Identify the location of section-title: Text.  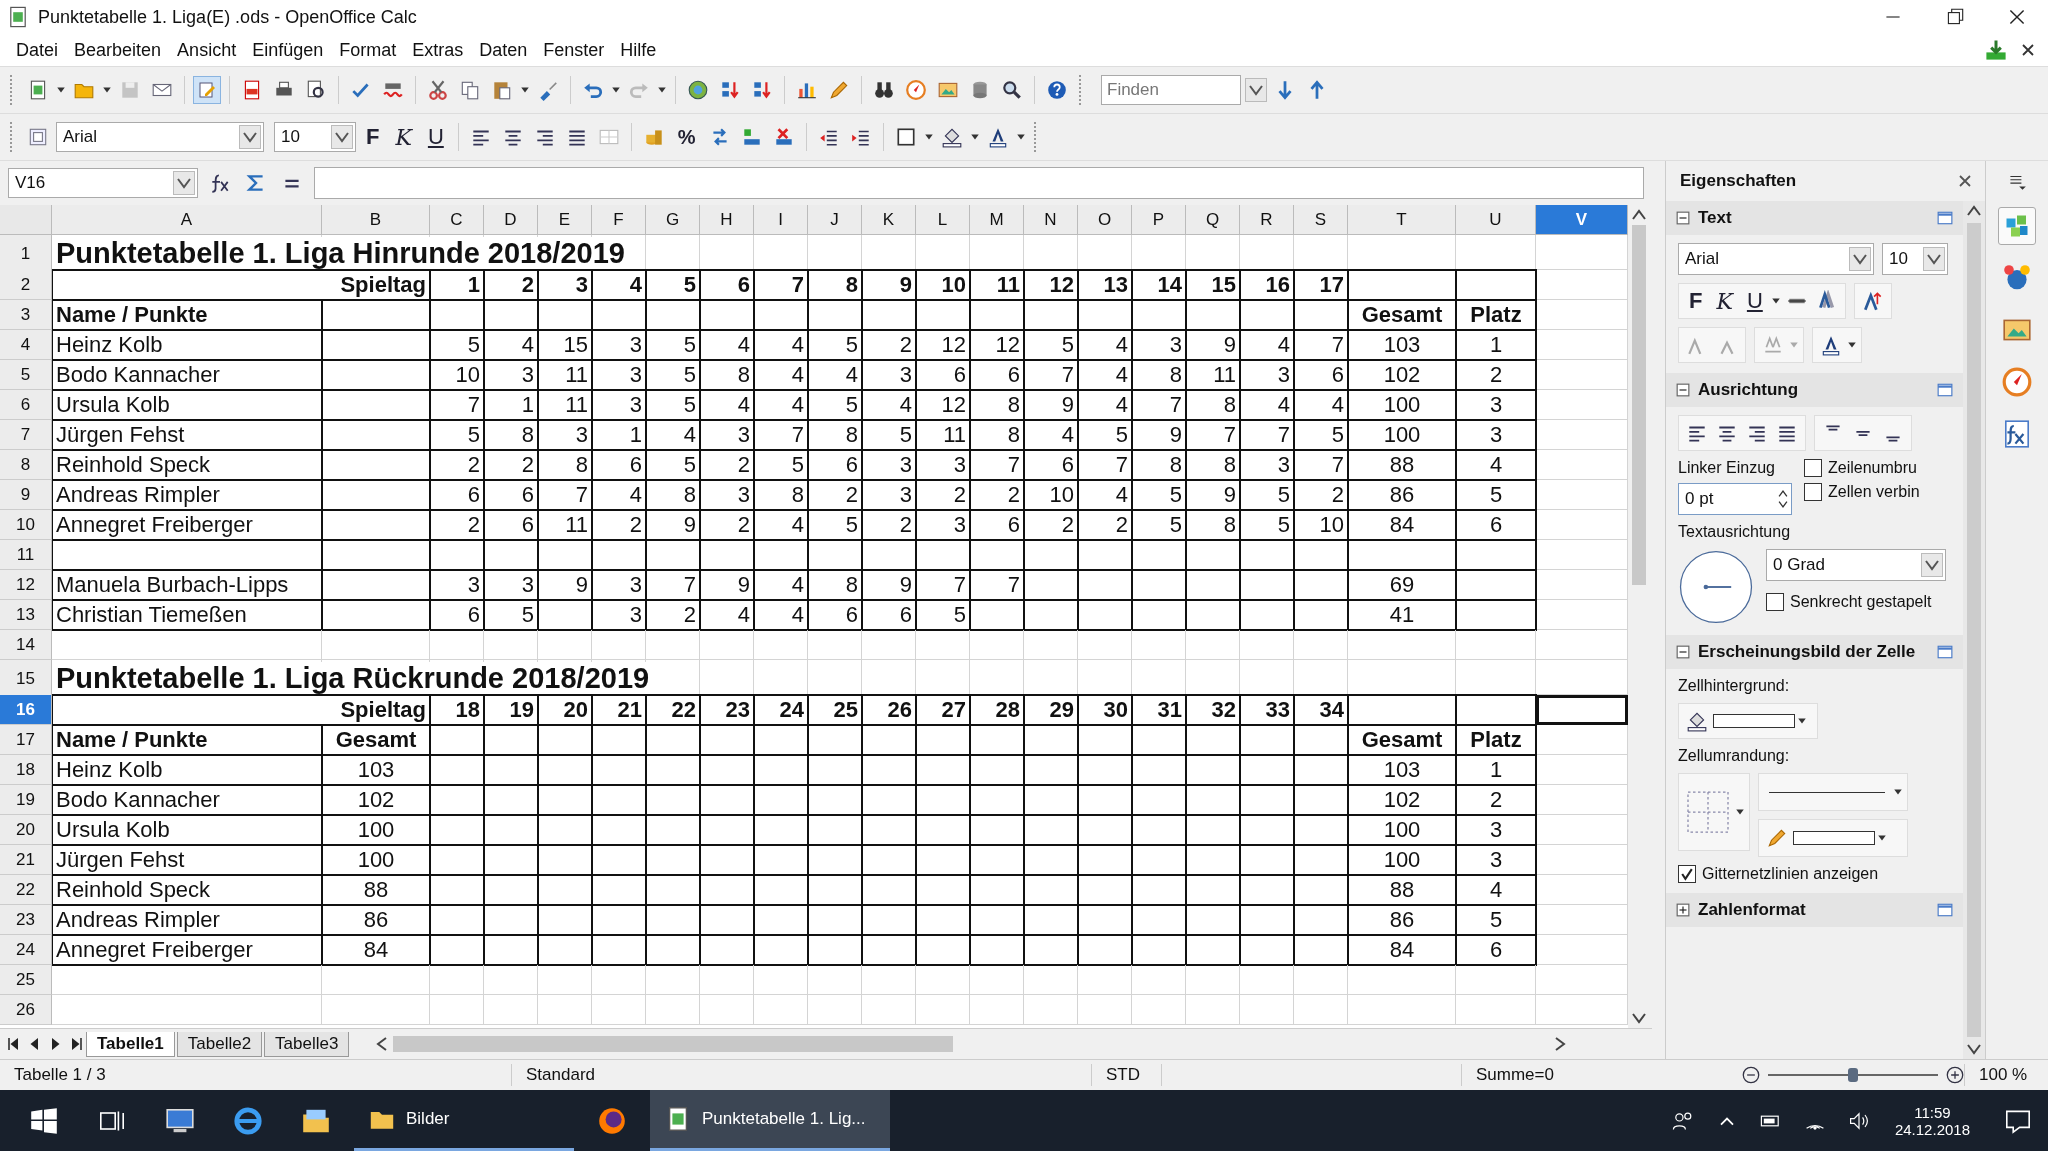
(1715, 218).